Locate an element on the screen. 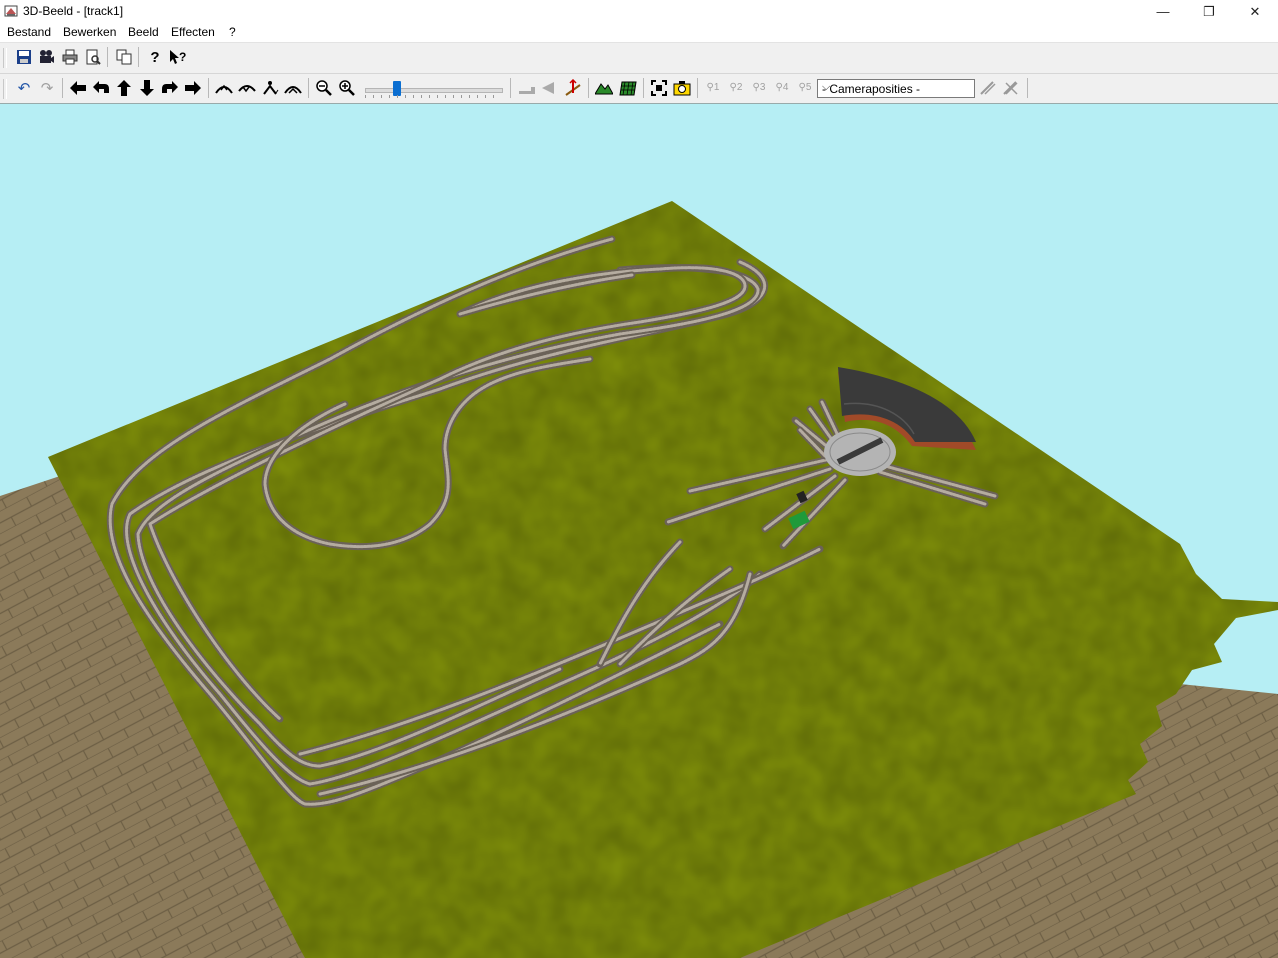 The height and width of the screenshot is (958, 1278). save-icon is located at coordinates (24, 57).